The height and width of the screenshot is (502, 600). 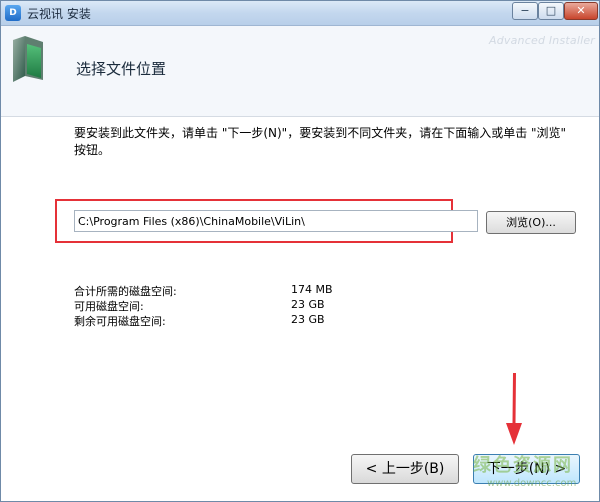 What do you see at coordinates (13, 13) in the screenshot?
I see `app-icon: D` at bounding box center [13, 13].